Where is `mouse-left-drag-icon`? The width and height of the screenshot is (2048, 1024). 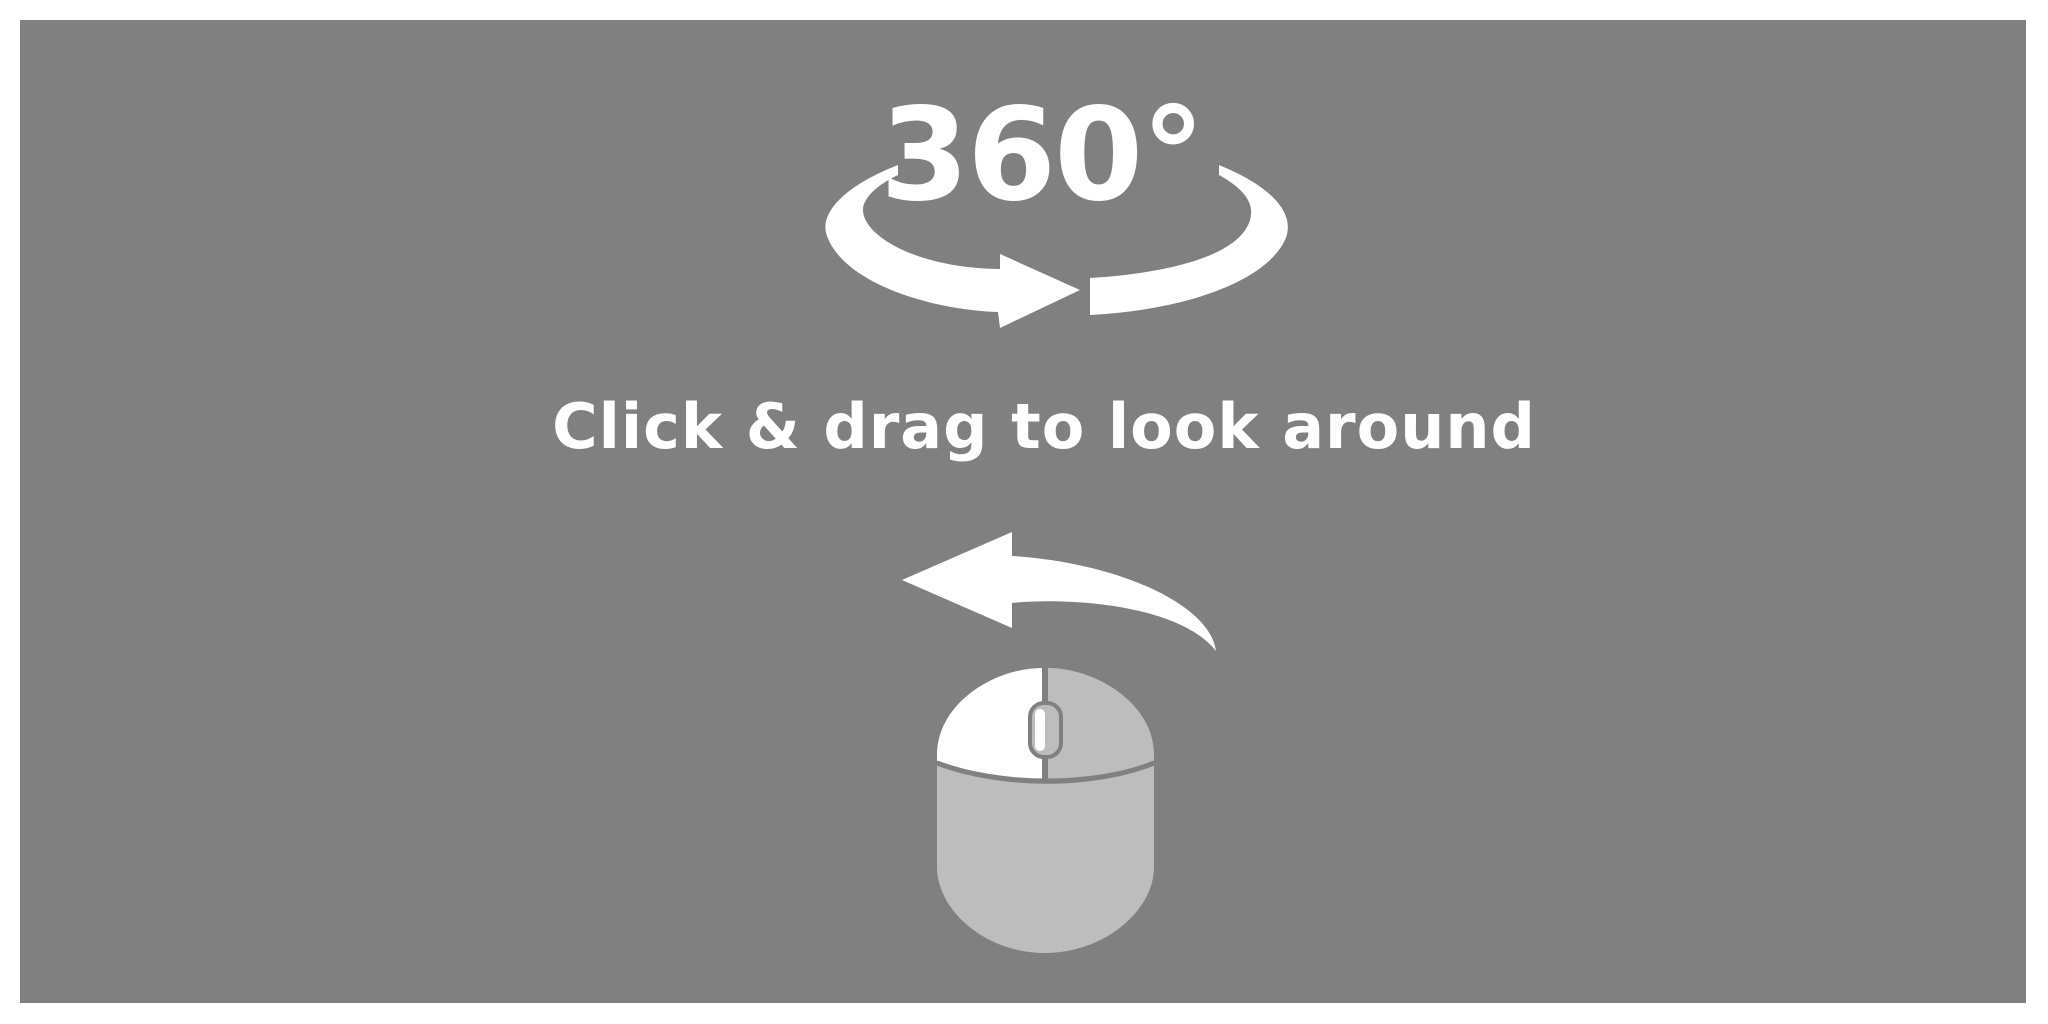 mouse-left-drag-icon is located at coordinates (1055, 745).